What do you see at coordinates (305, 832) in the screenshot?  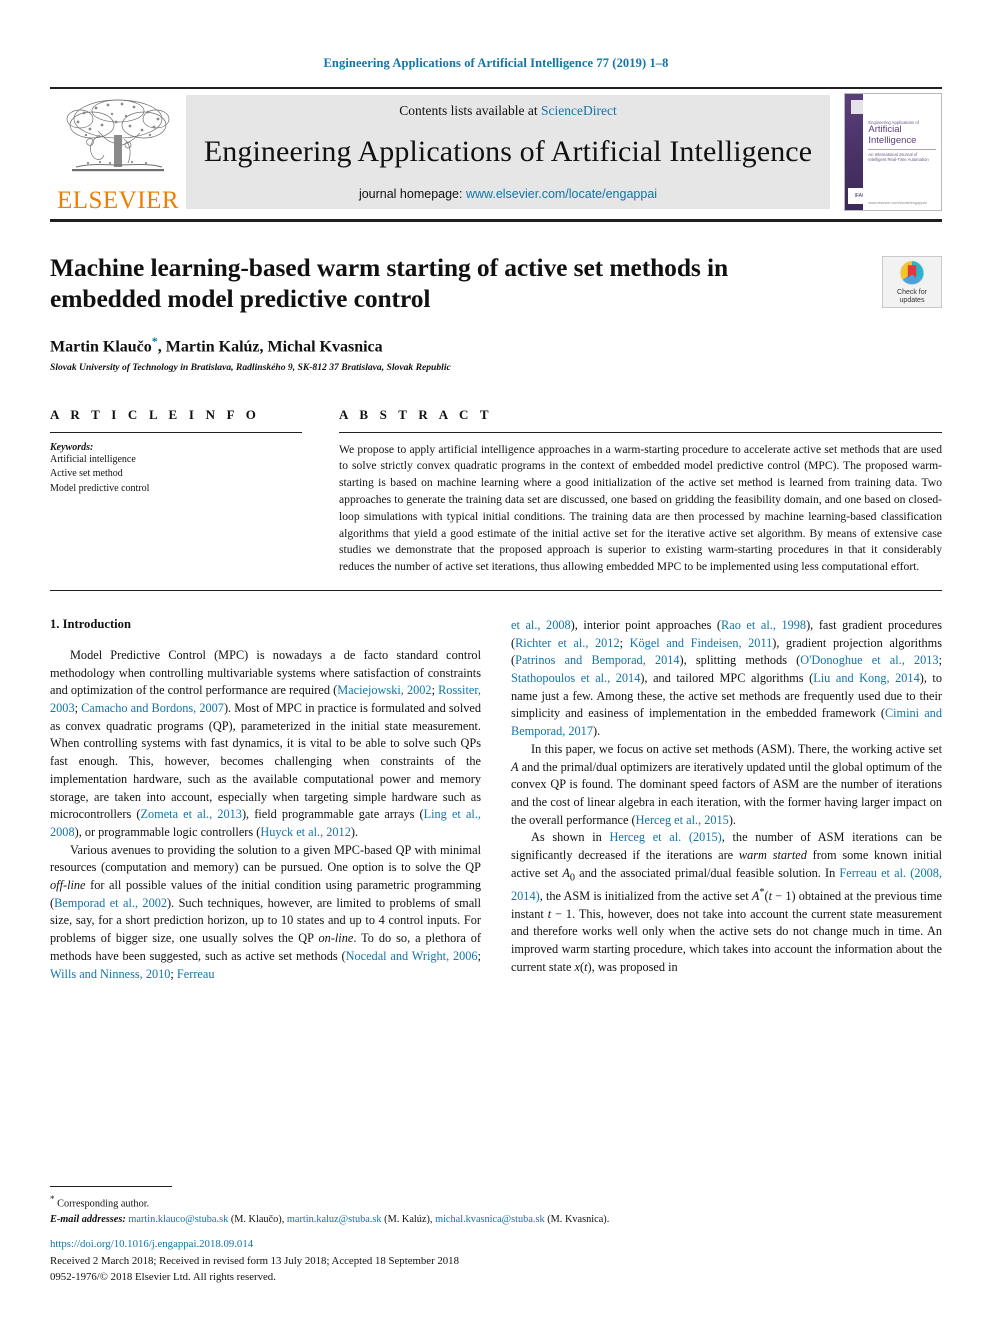 I see `citation-link: Huyck et al., 2012` at bounding box center [305, 832].